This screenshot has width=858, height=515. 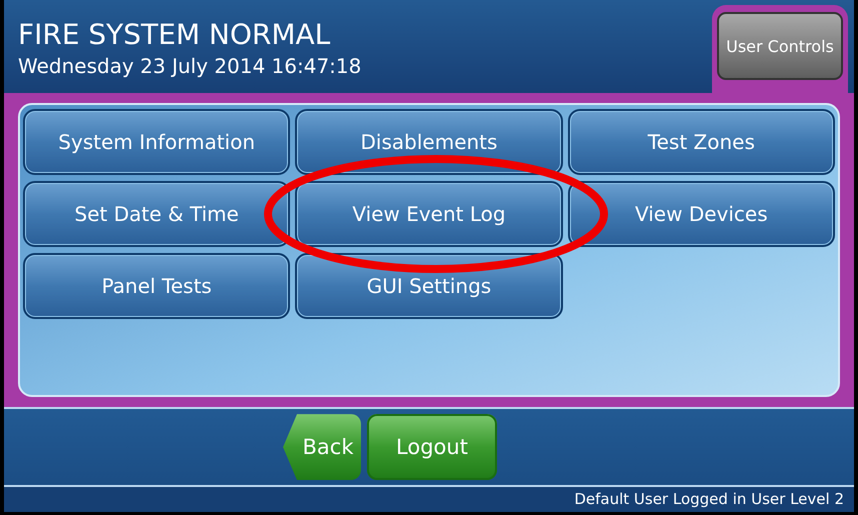 What do you see at coordinates (701, 142) in the screenshot?
I see `menu-button: Test Zones` at bounding box center [701, 142].